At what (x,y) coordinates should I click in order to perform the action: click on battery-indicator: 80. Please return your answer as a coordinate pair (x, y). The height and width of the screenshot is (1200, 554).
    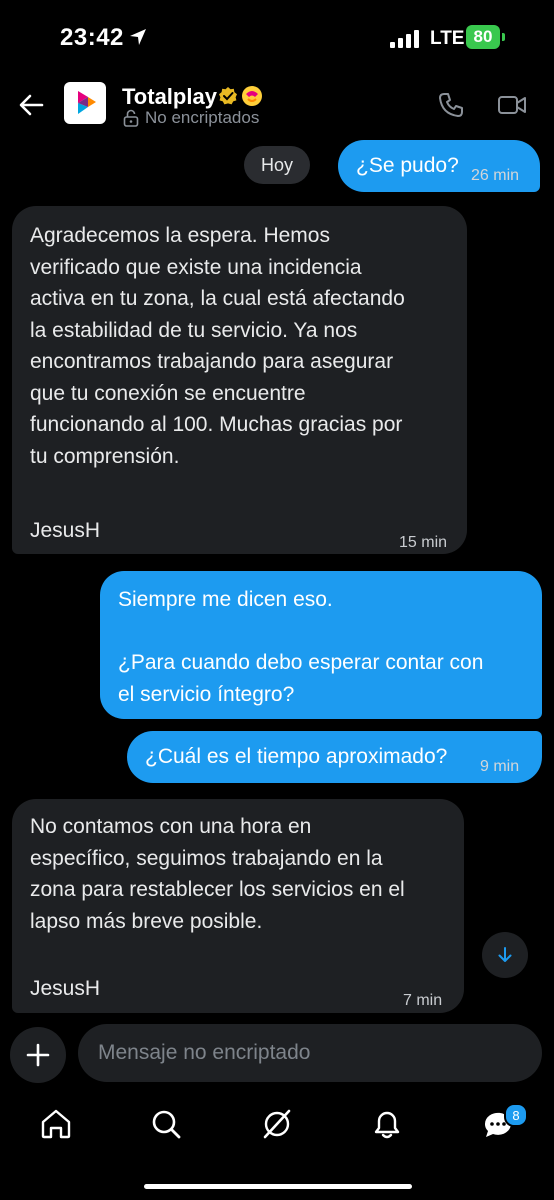
    Looking at the image, I should click on (486, 37).